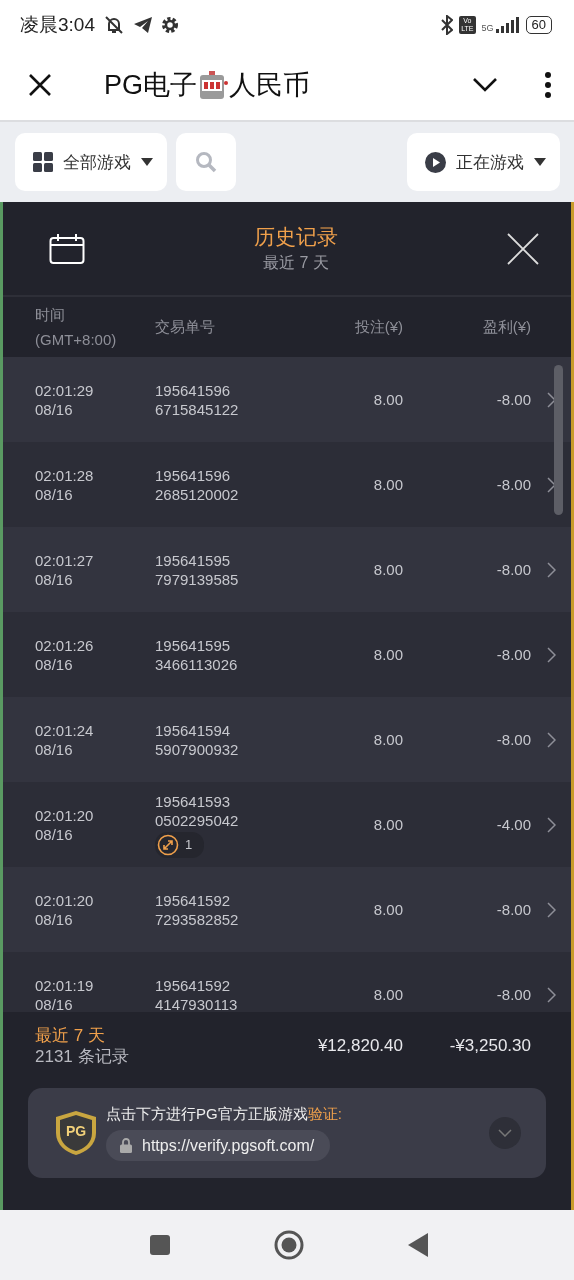 The width and height of the screenshot is (574, 1280). I want to click on total-bet: ¥12,820.40, so click(359, 1046).